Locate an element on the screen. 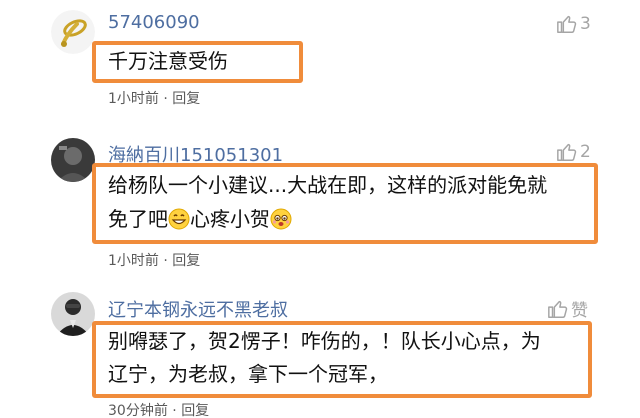 Image resolution: width=640 pixels, height=418 pixels. comment-meta: 30分钟前 · 回复 is located at coordinates (158, 409).